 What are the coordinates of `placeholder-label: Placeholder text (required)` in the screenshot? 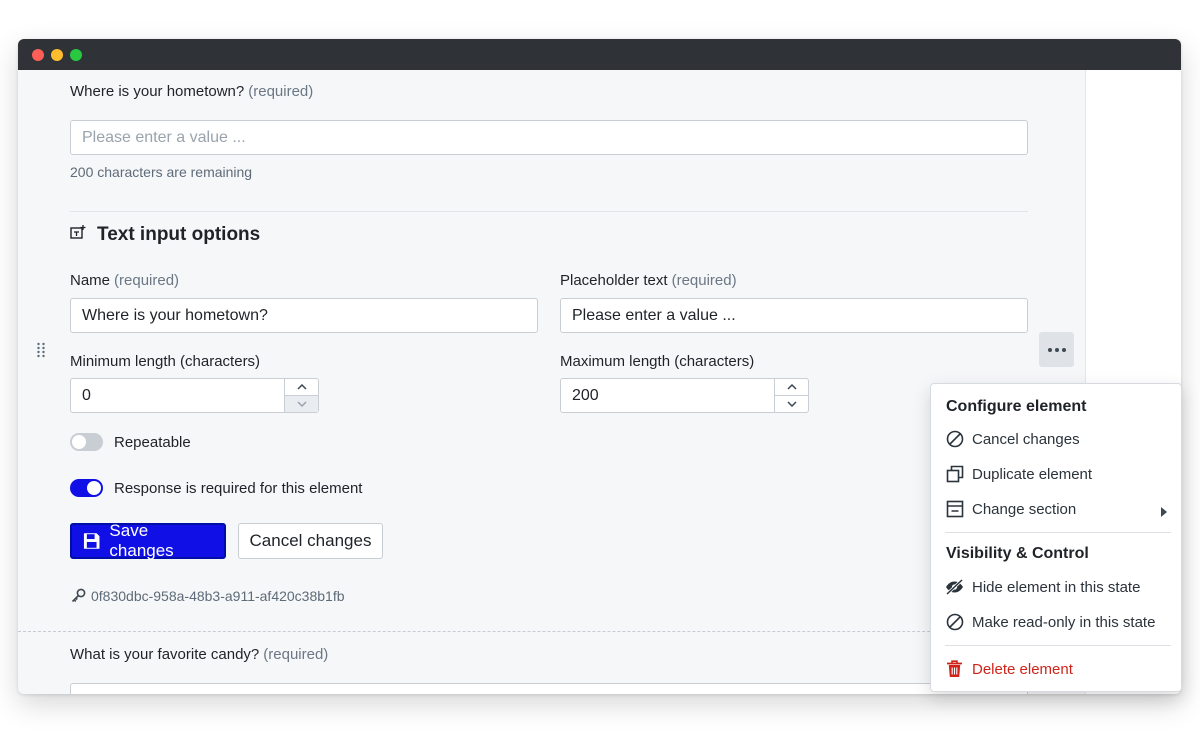 It's located at (648, 280).